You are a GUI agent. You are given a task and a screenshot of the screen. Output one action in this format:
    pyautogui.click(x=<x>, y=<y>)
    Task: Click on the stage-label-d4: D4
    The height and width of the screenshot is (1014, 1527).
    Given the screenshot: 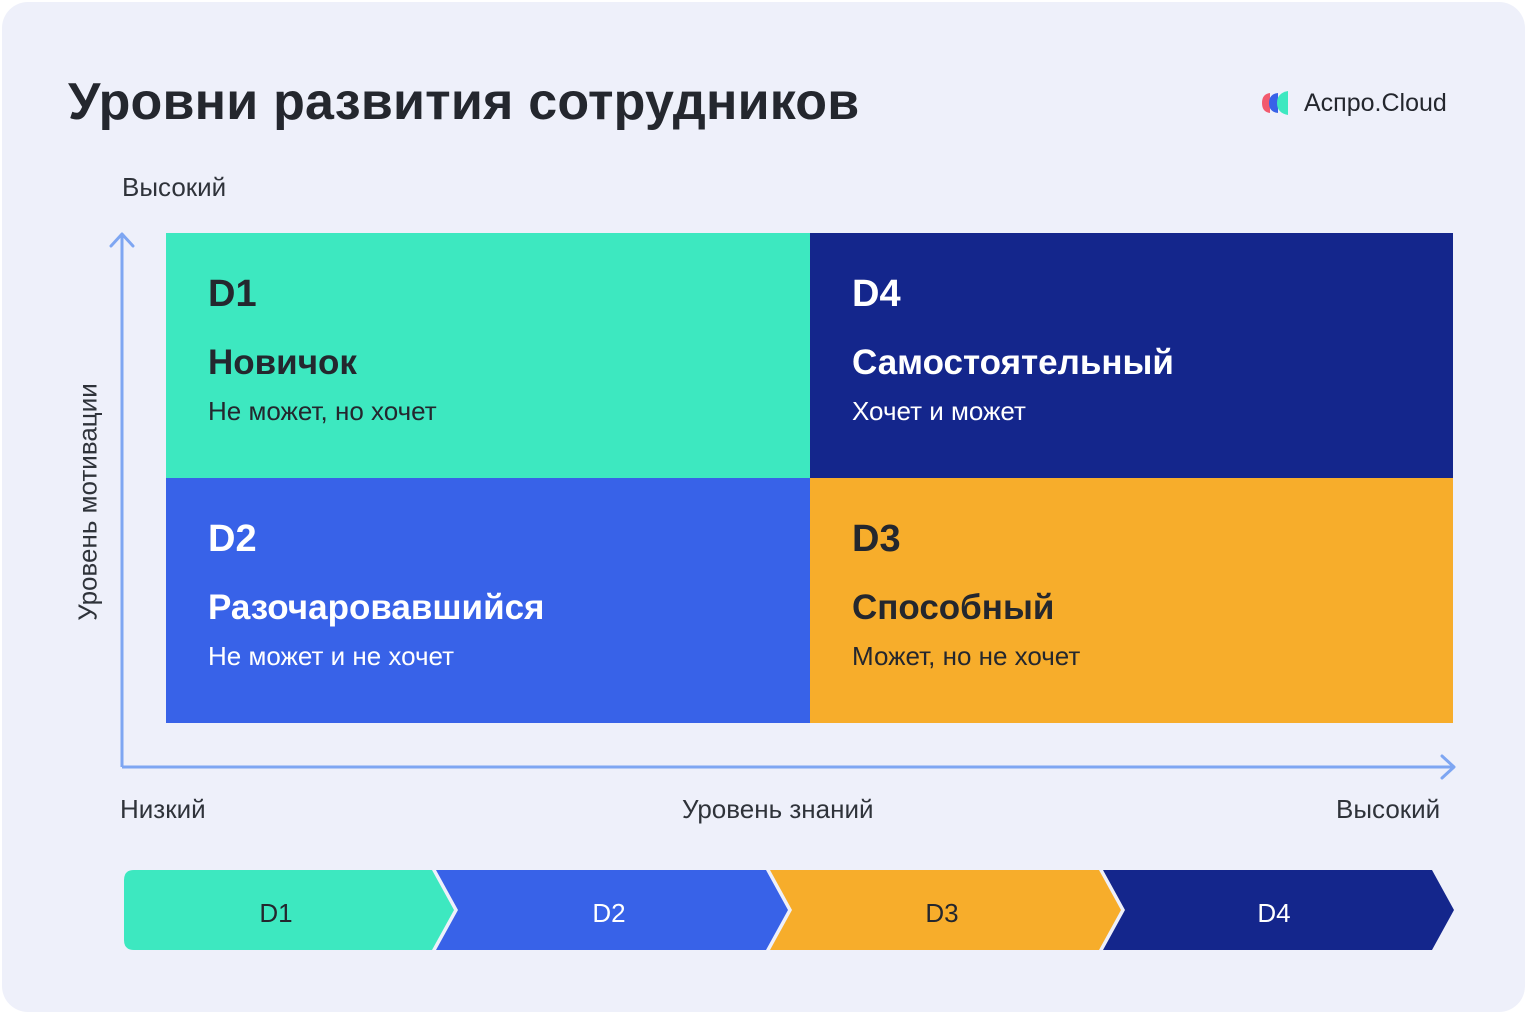 What is the action you would take?
    pyautogui.click(x=1274, y=913)
    